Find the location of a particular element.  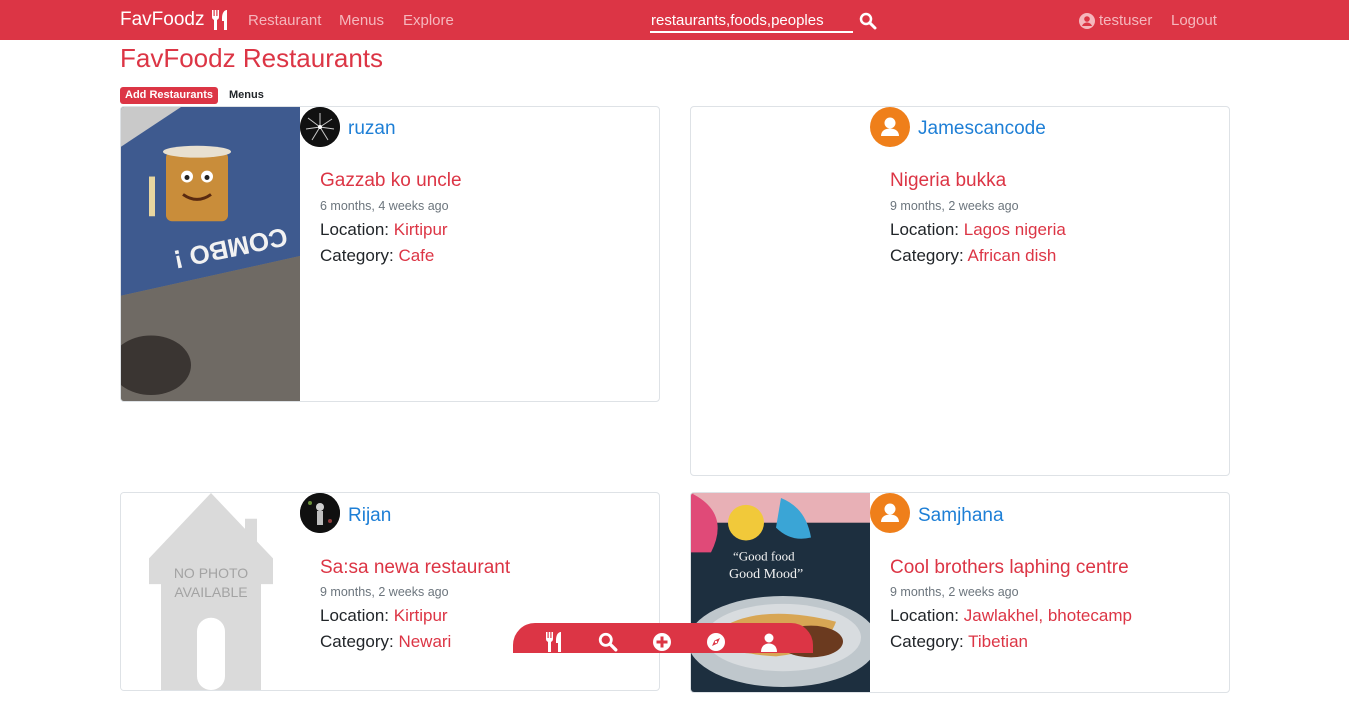

photo-text-line1: “Good food is located at coordinates (764, 555).